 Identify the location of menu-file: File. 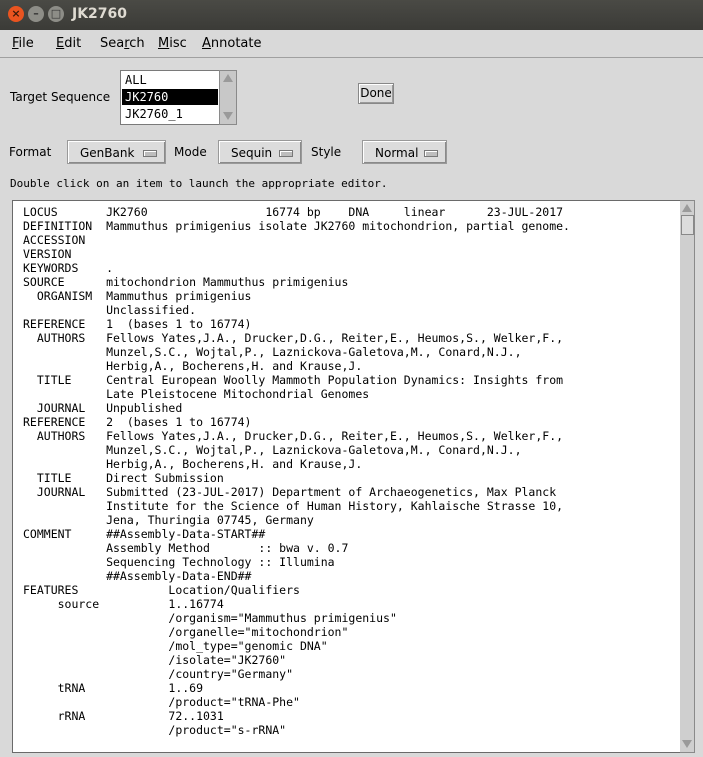
(23, 43).